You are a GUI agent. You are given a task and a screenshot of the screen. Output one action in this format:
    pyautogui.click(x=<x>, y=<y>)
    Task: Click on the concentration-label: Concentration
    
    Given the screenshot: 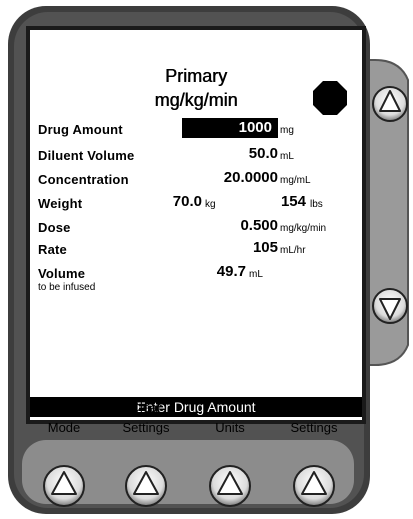 What is the action you would take?
    pyautogui.click(x=83, y=179)
    